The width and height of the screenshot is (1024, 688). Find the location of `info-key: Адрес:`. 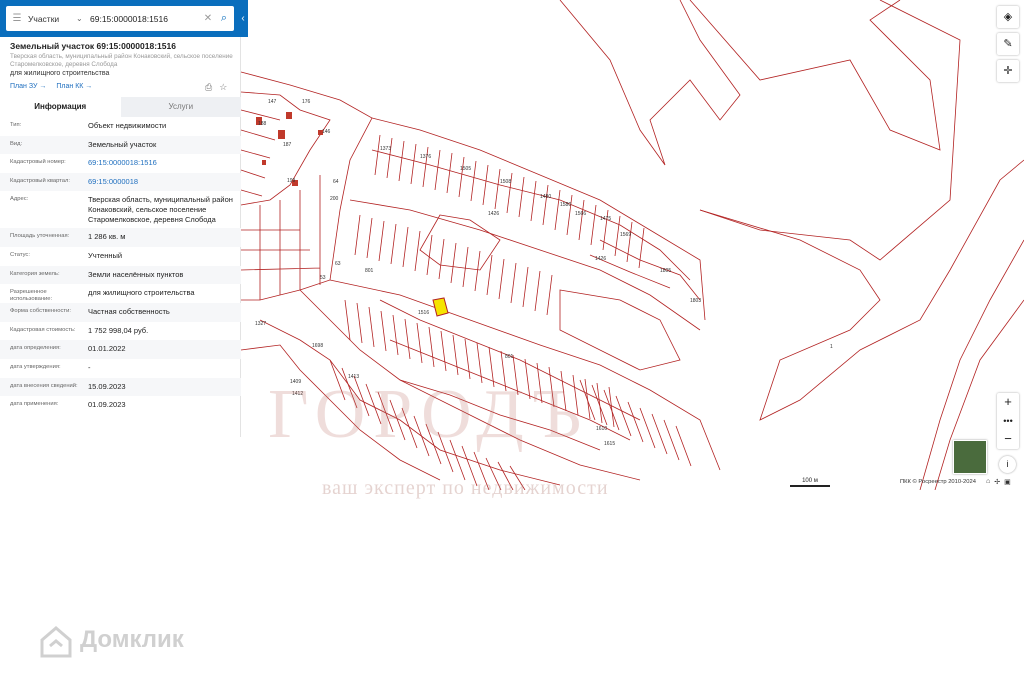

info-key: Адрес: is located at coordinates (19, 199).